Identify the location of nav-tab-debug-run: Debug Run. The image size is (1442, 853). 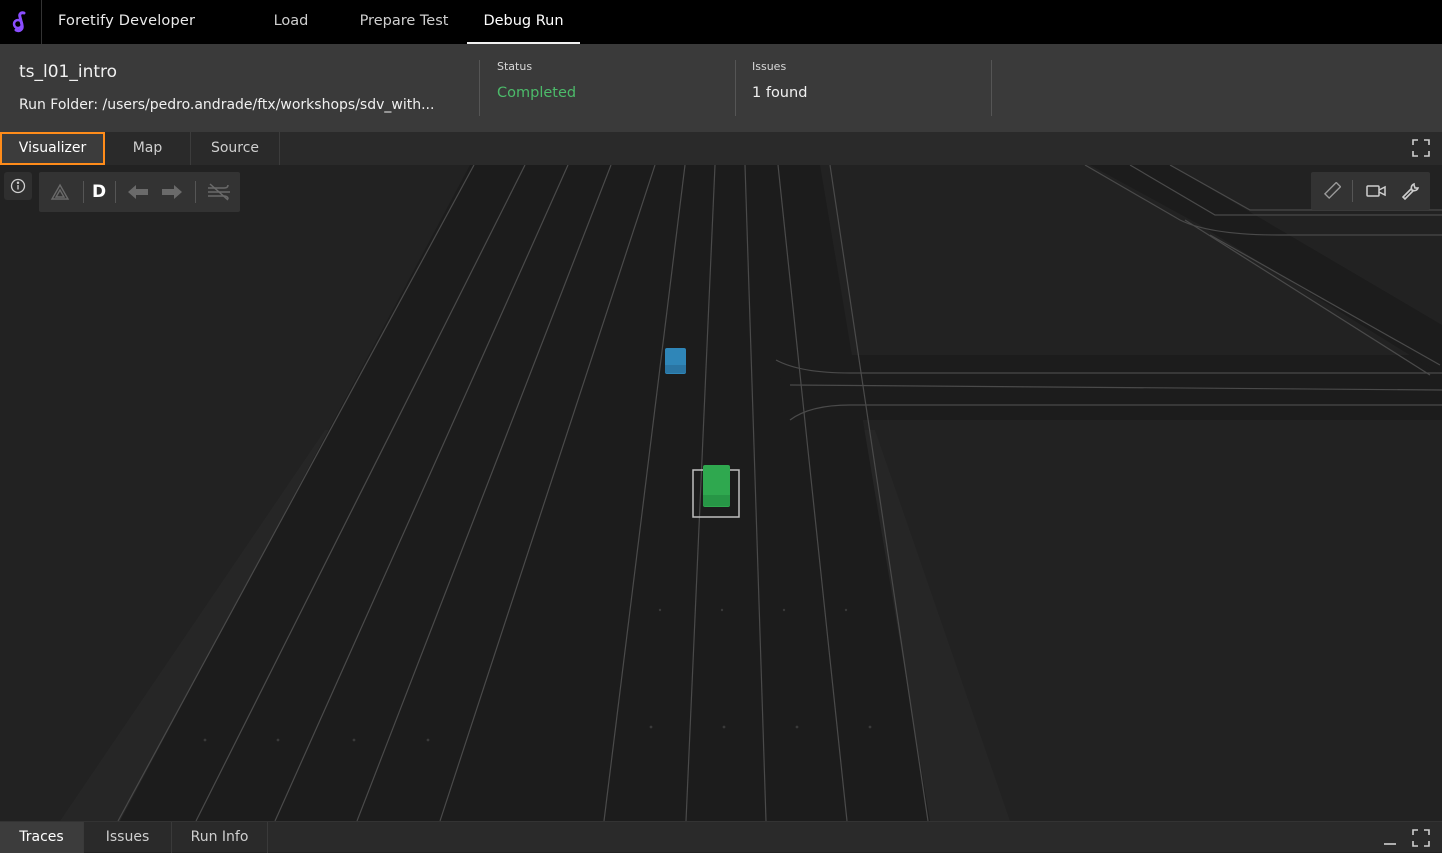
(523, 22).